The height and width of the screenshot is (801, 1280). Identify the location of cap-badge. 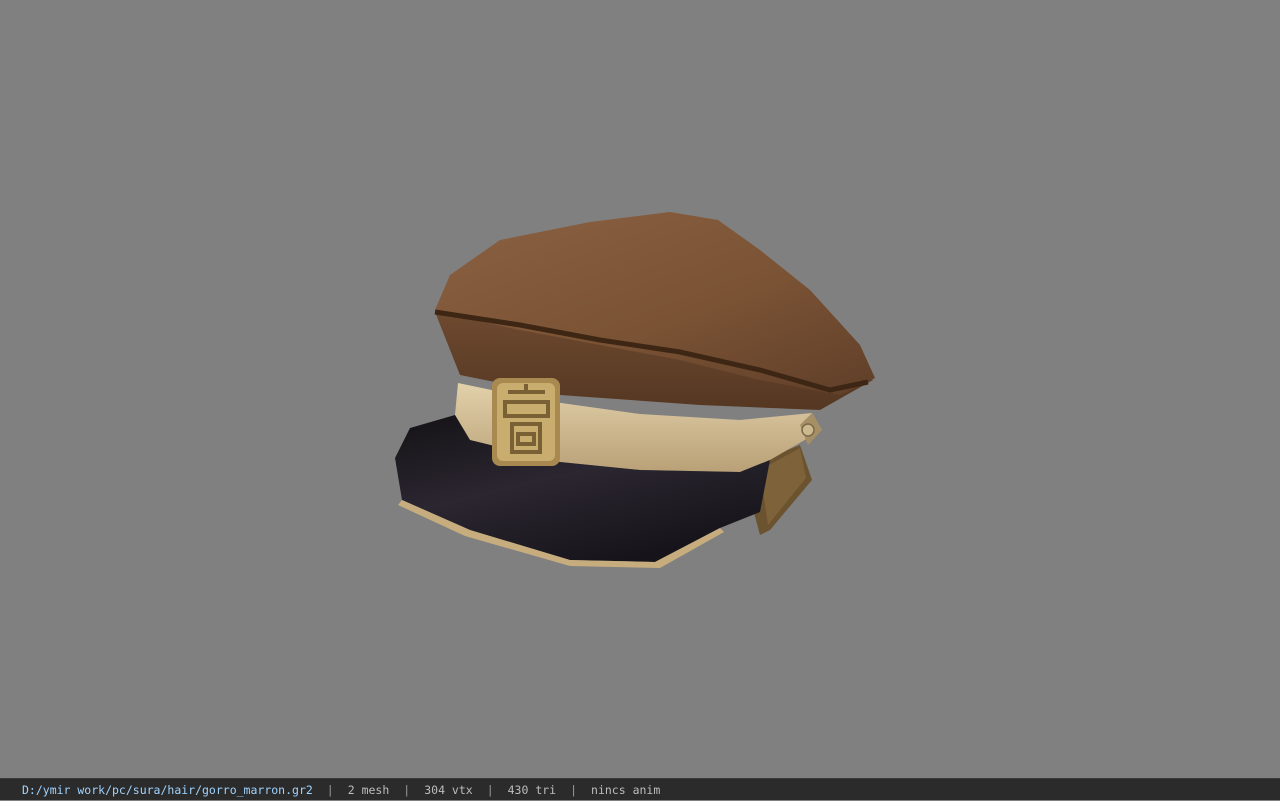
(526, 422).